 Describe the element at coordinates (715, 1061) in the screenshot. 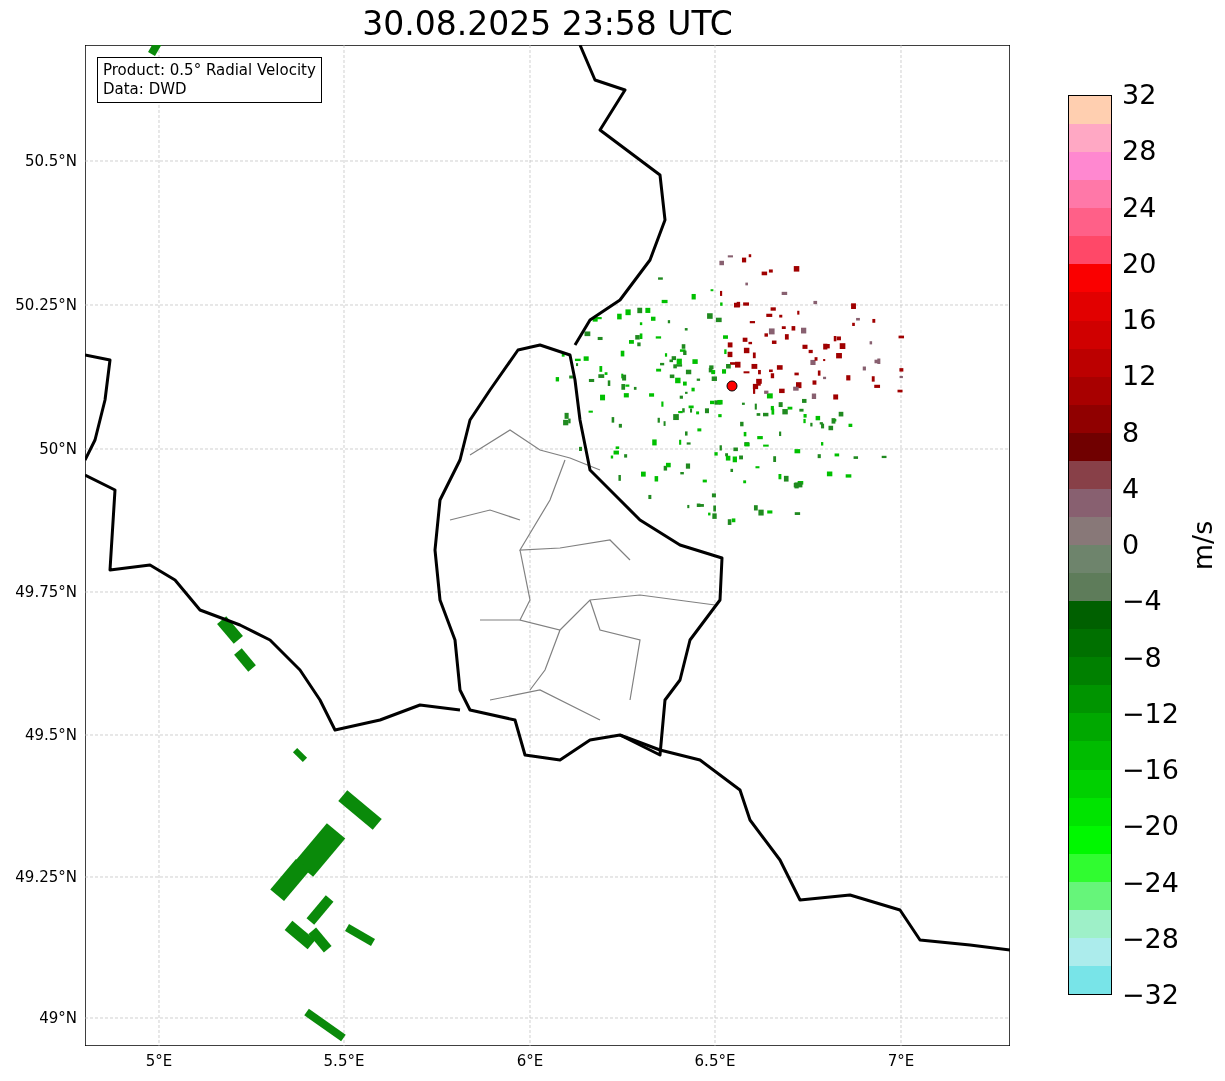

I see `longitude-label: 6.5°E` at that location.